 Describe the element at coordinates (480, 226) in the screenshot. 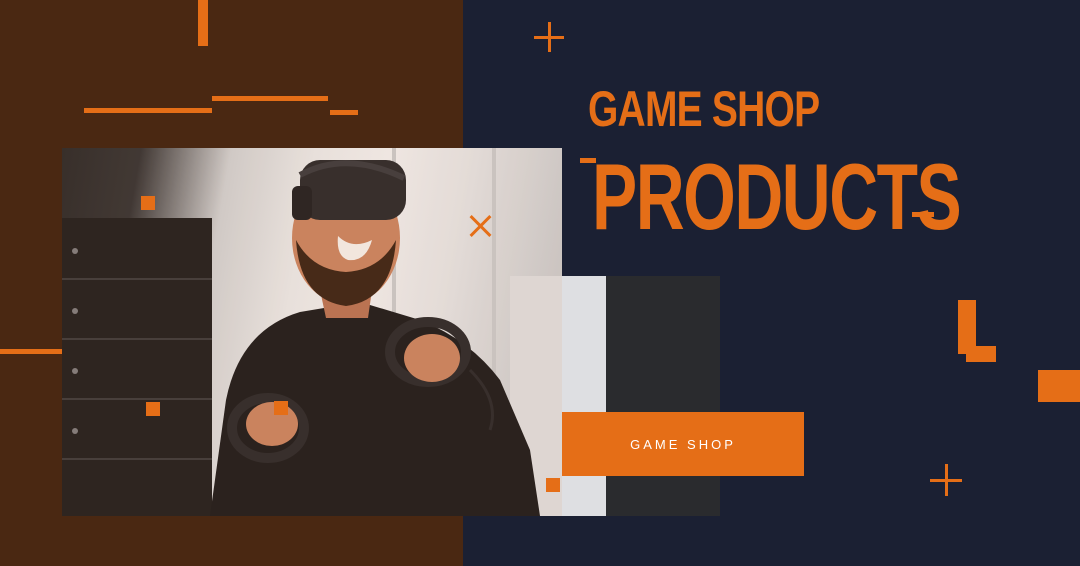

I see `close-icon` at that location.